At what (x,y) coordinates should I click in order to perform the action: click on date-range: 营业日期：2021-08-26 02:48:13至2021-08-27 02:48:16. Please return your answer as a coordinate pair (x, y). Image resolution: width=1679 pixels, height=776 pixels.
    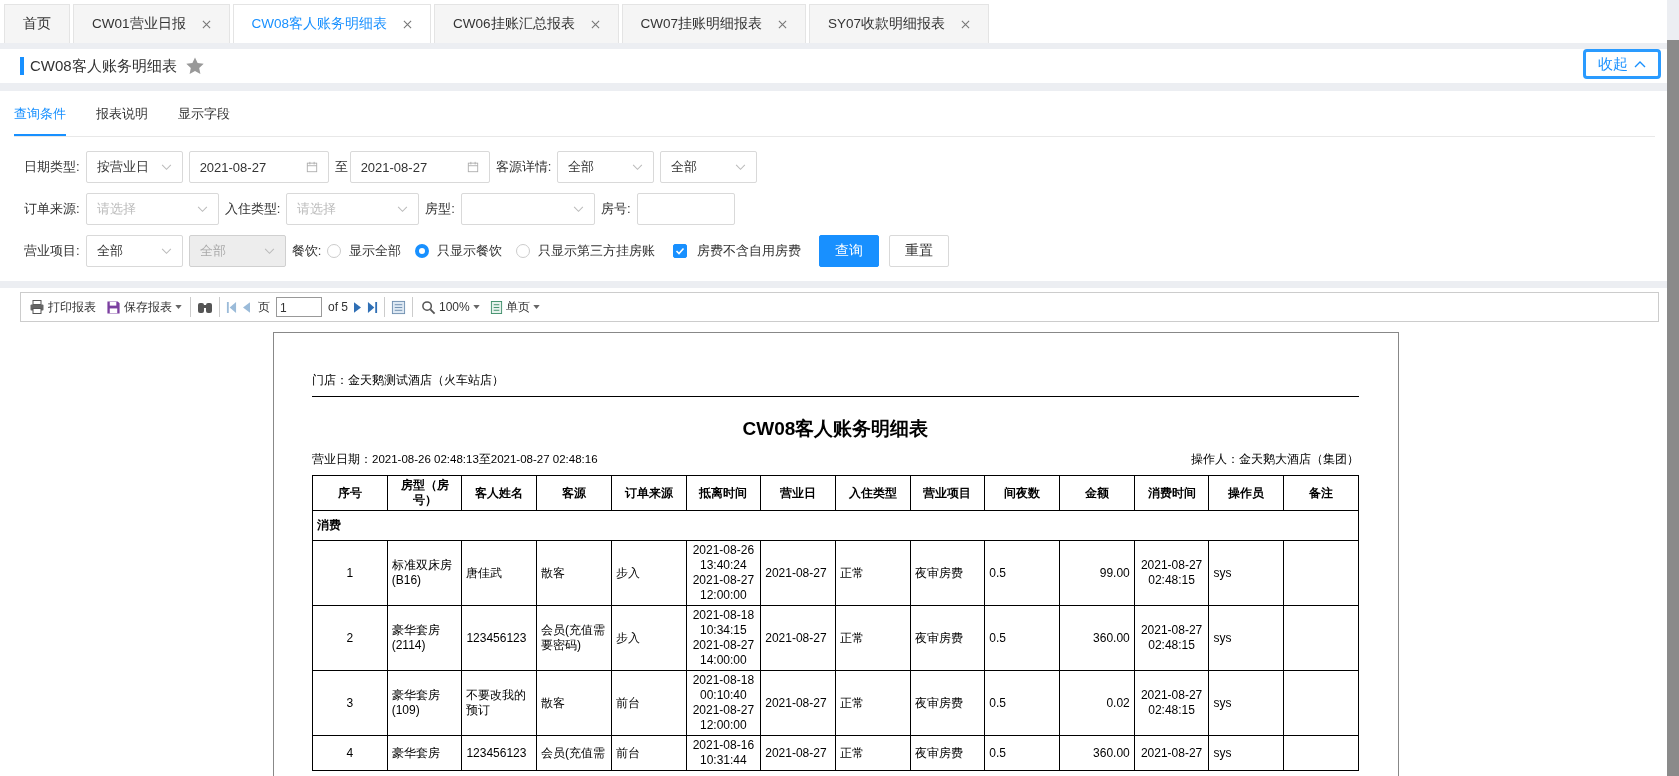
    Looking at the image, I should click on (455, 459).